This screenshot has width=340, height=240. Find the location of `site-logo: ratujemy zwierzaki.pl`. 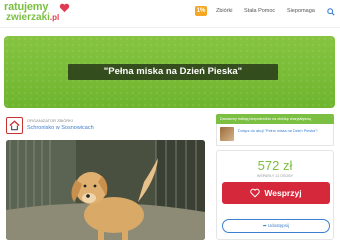

site-logo: ratujemy zwierzaki.pl is located at coordinates (37, 14).